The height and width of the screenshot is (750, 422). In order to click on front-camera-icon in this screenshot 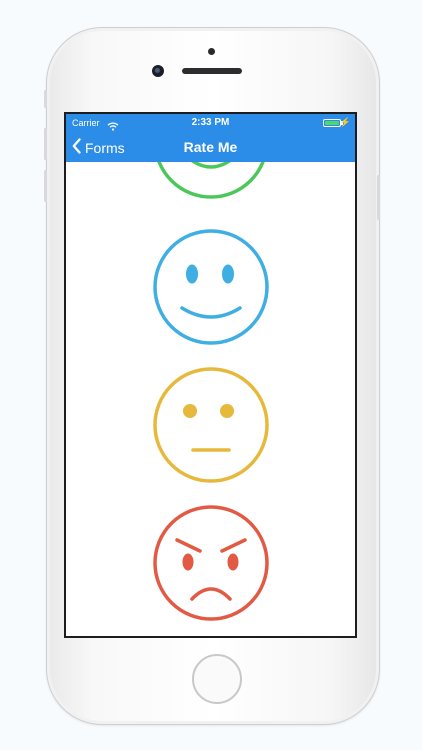, I will do `click(158, 71)`.